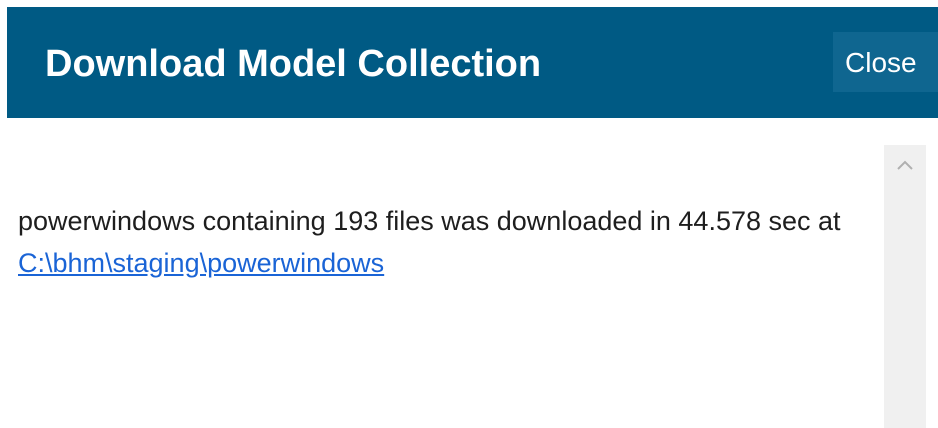 The image size is (938, 428). What do you see at coordinates (107, 221) in the screenshot?
I see `model-name: powerwindows` at bounding box center [107, 221].